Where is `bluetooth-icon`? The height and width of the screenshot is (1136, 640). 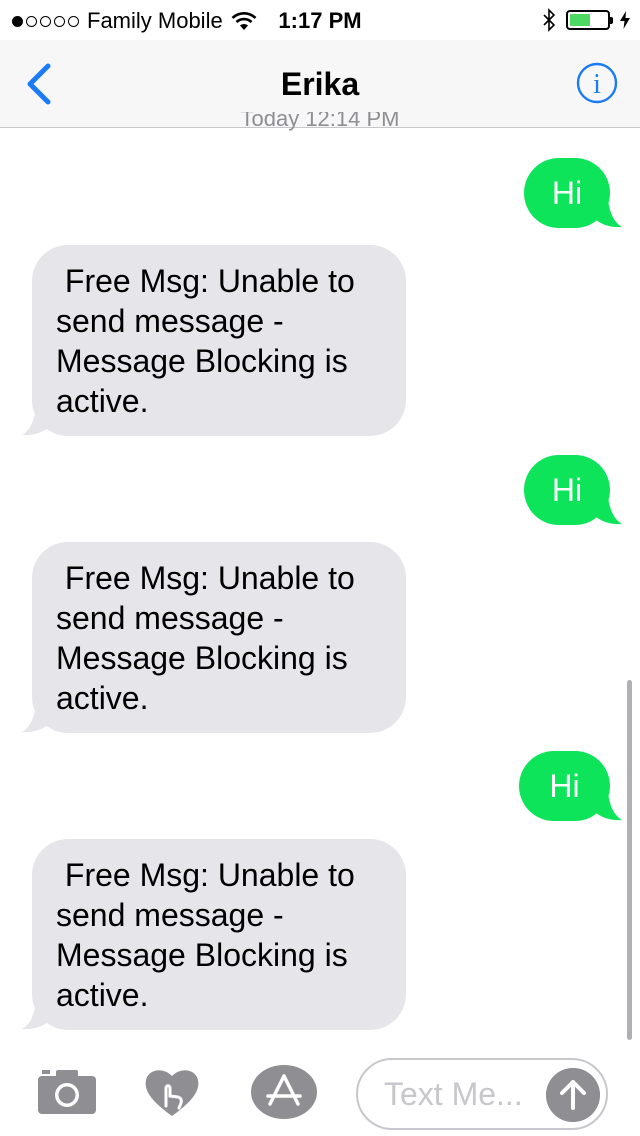 bluetooth-icon is located at coordinates (549, 20).